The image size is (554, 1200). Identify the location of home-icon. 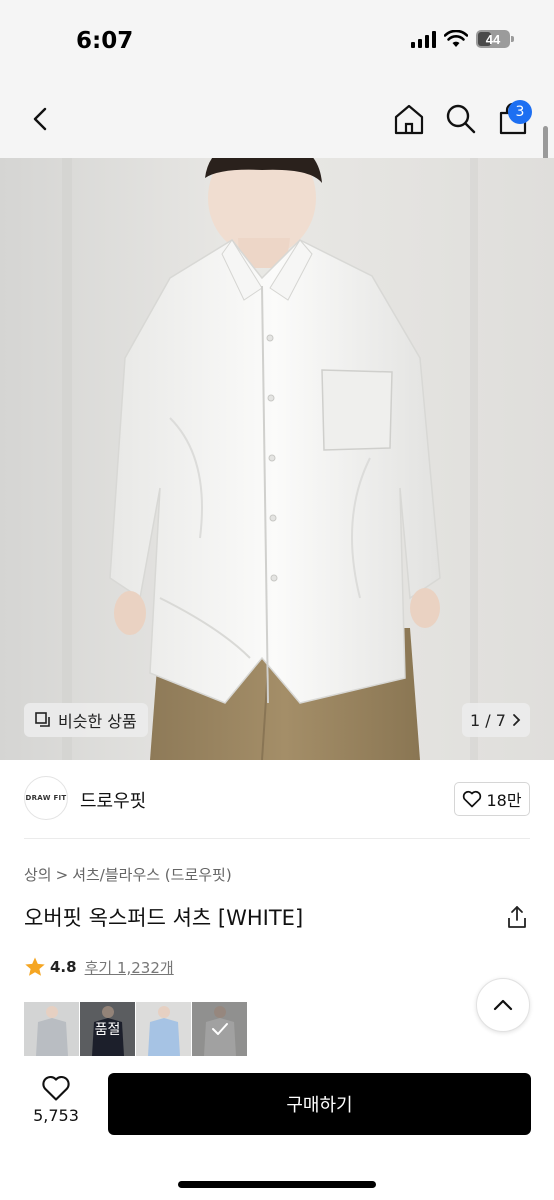
(409, 119).